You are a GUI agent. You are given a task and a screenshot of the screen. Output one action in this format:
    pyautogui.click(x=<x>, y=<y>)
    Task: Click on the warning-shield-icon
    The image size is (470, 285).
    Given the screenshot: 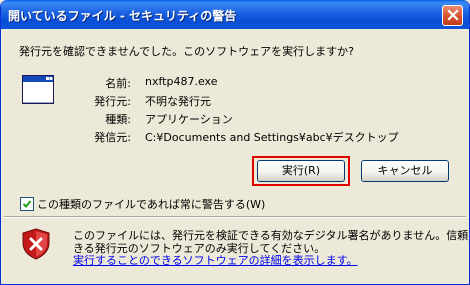 What is the action you would take?
    pyautogui.click(x=36, y=244)
    